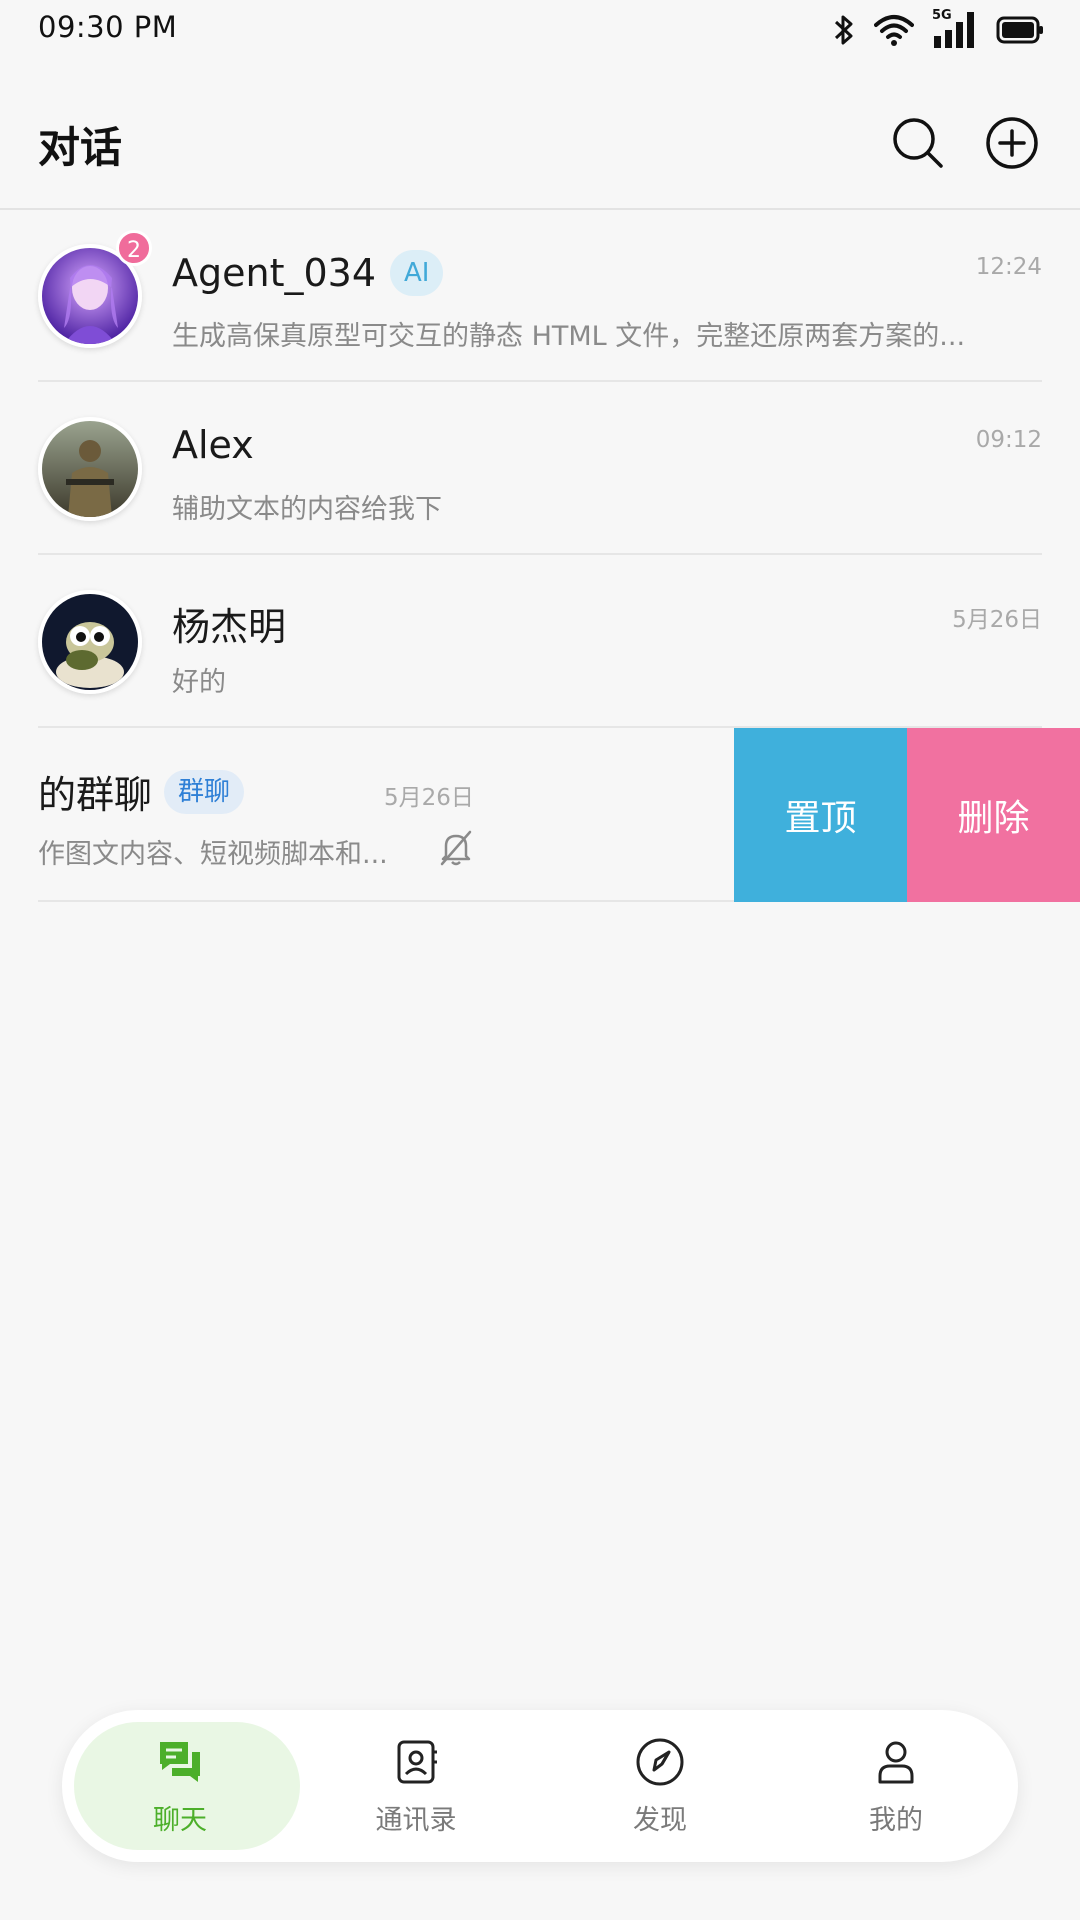  Describe the element at coordinates (204, 791) in the screenshot. I see `group-tag: 群聊` at that location.